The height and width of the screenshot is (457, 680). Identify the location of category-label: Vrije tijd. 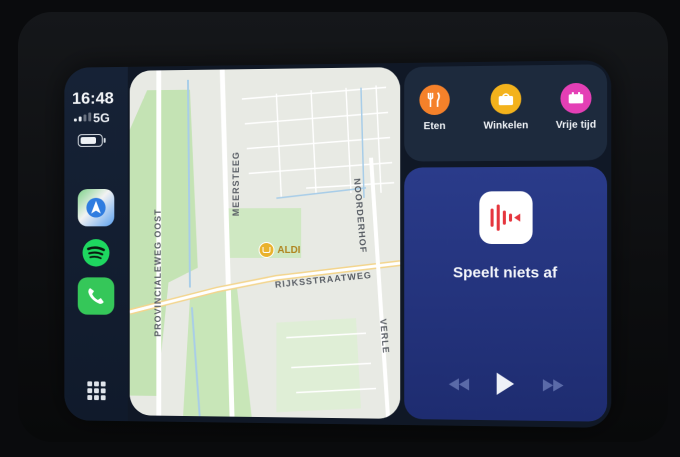
(576, 125).